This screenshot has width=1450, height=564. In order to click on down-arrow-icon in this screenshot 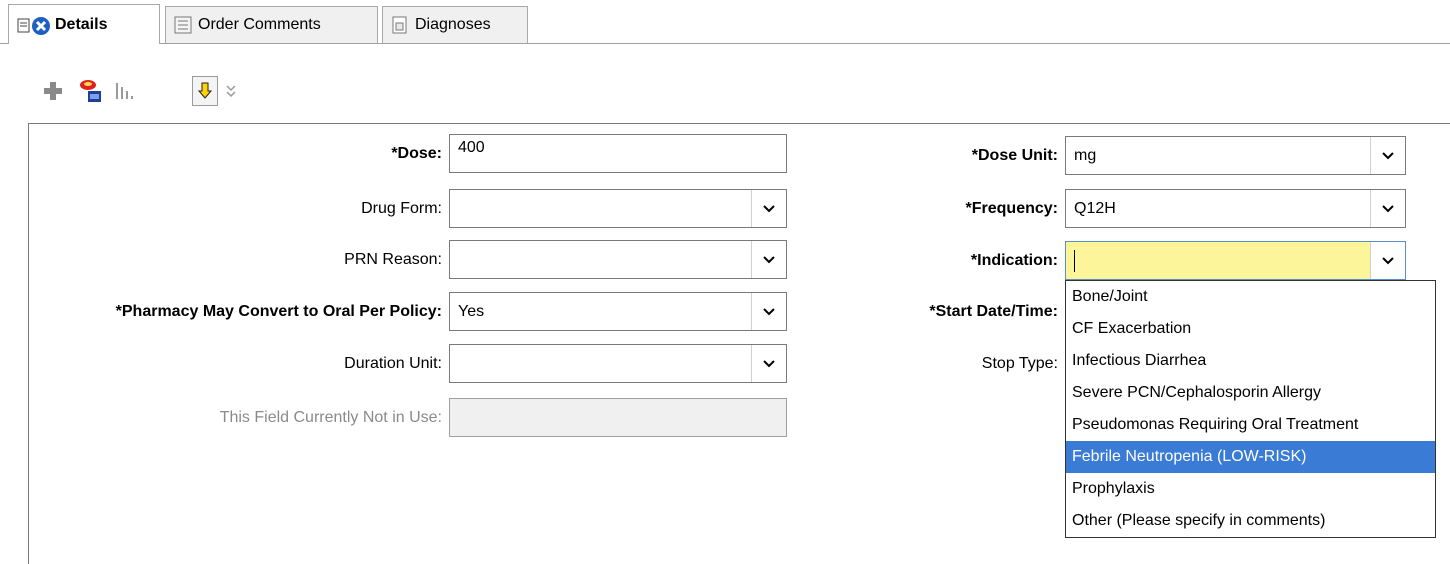, I will do `click(205, 91)`.